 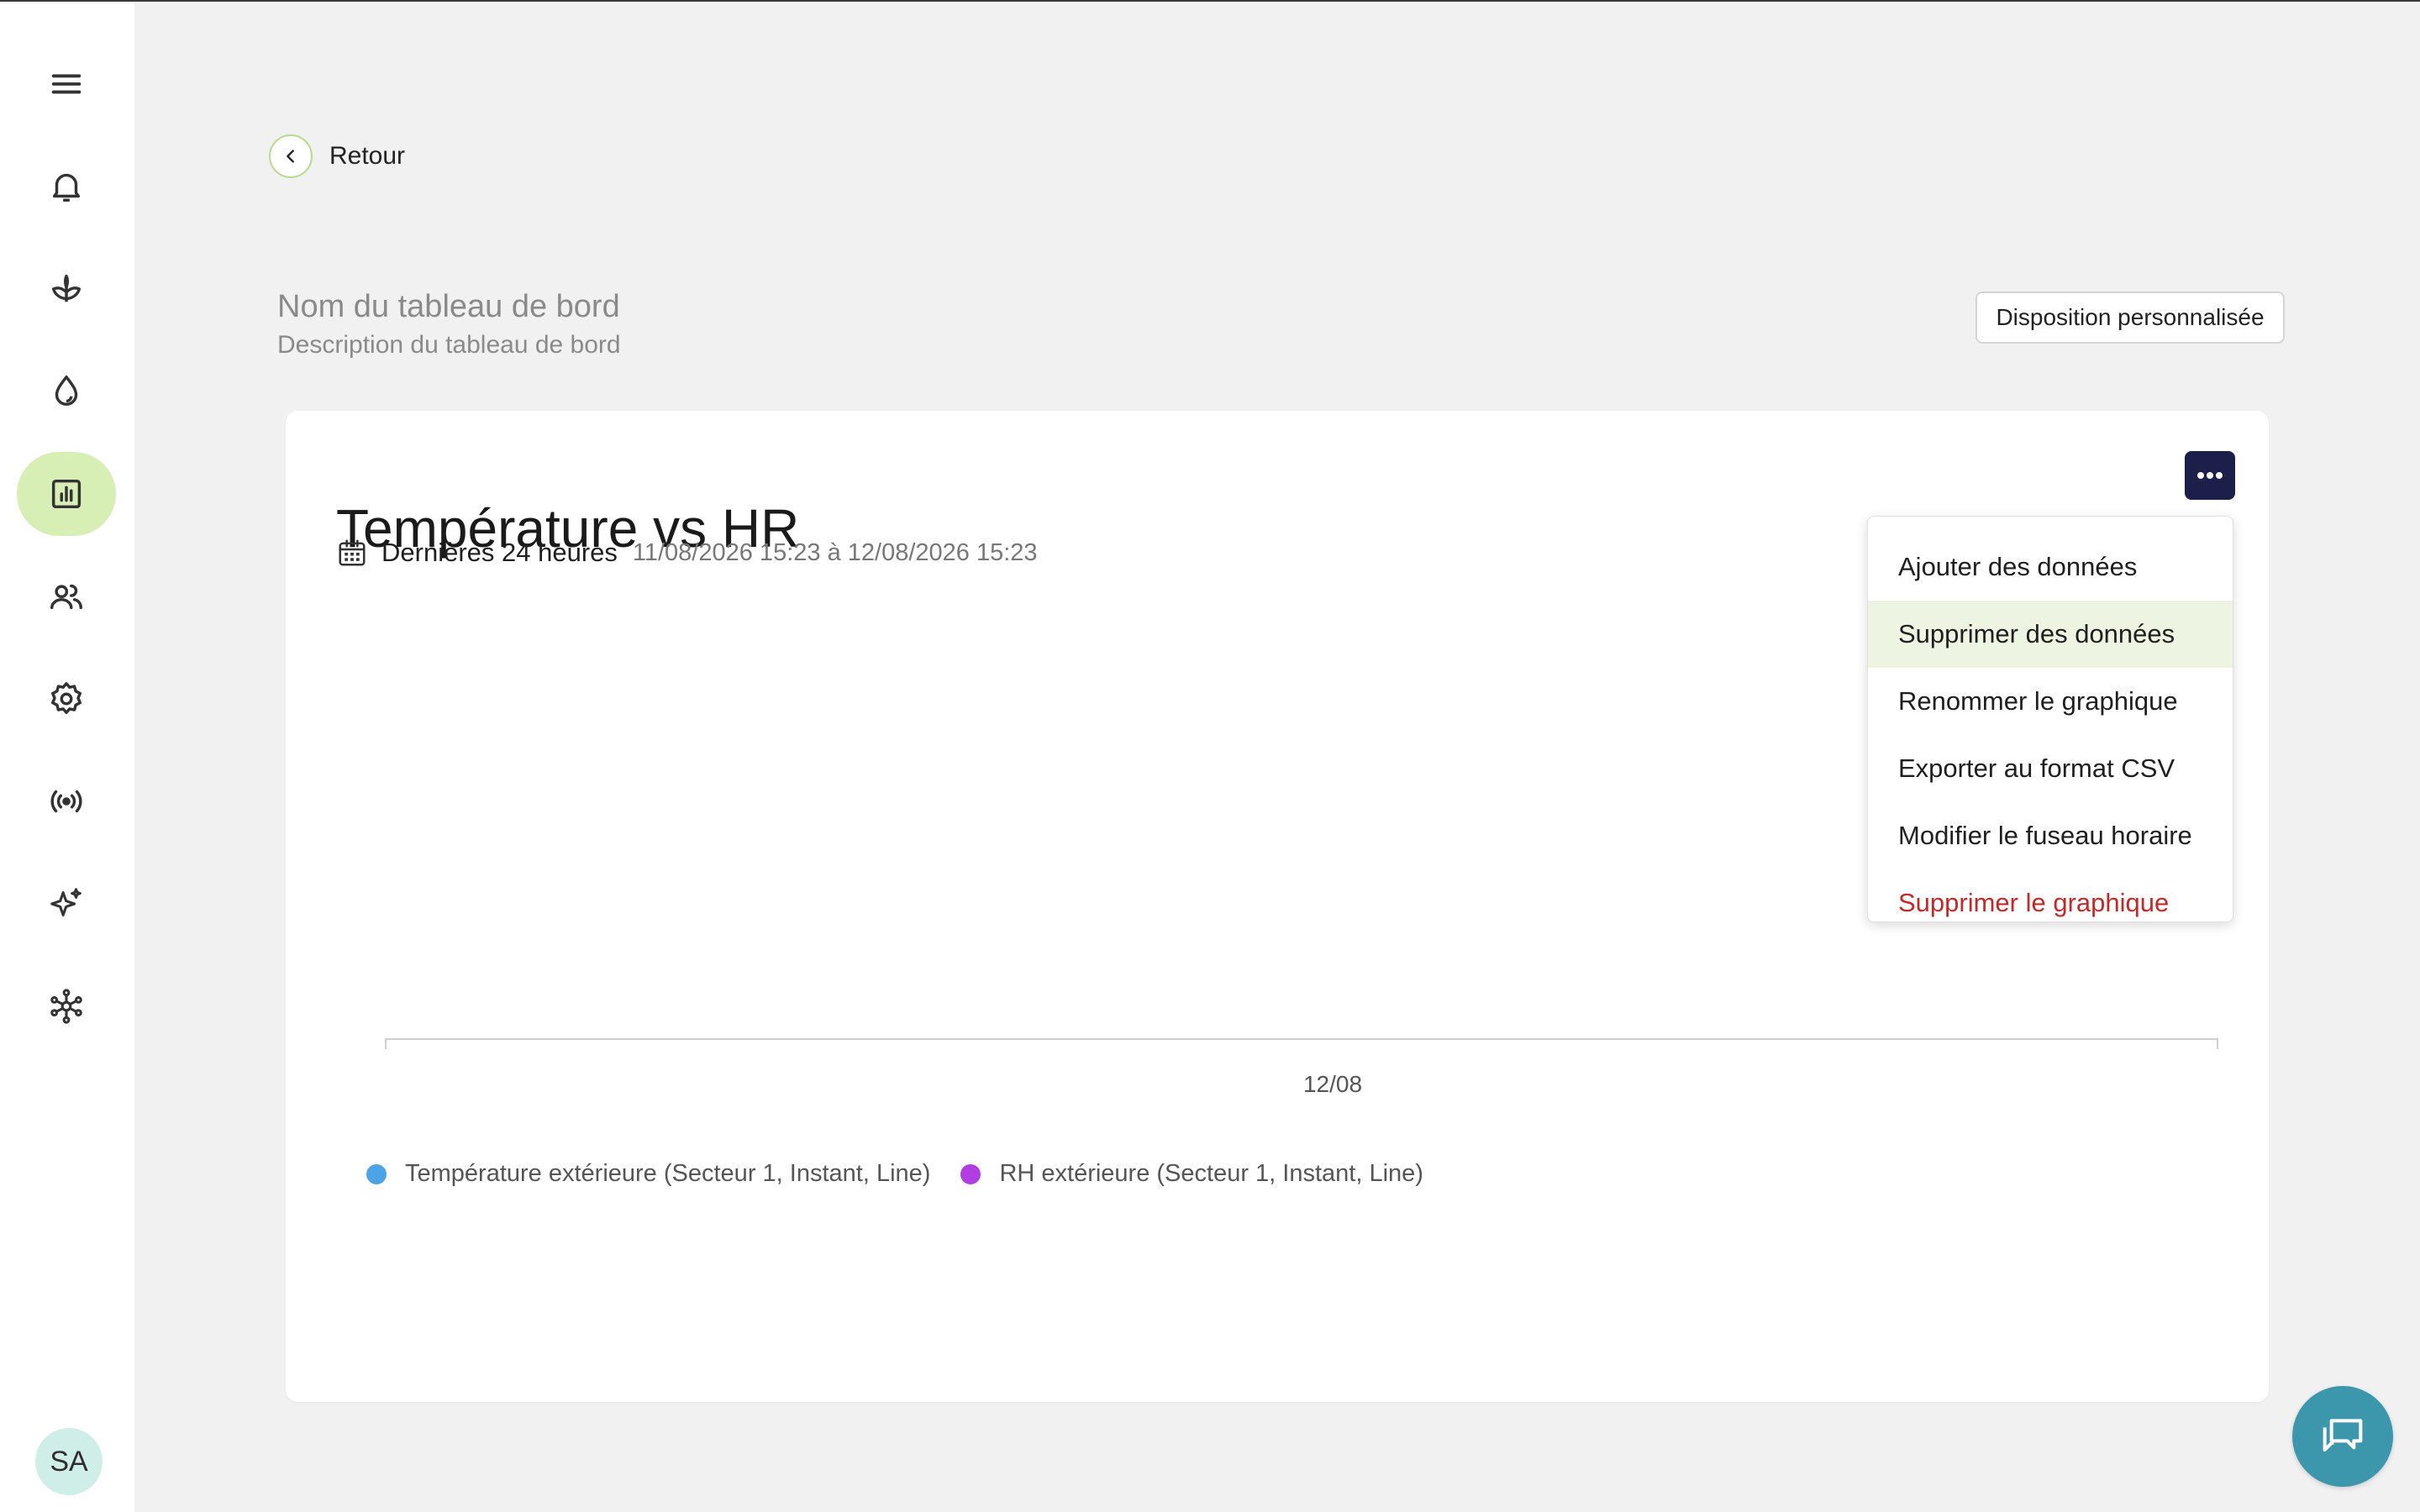 What do you see at coordinates (2050, 634) in the screenshot?
I see `menu-item-remove-data: Supprimer des données` at bounding box center [2050, 634].